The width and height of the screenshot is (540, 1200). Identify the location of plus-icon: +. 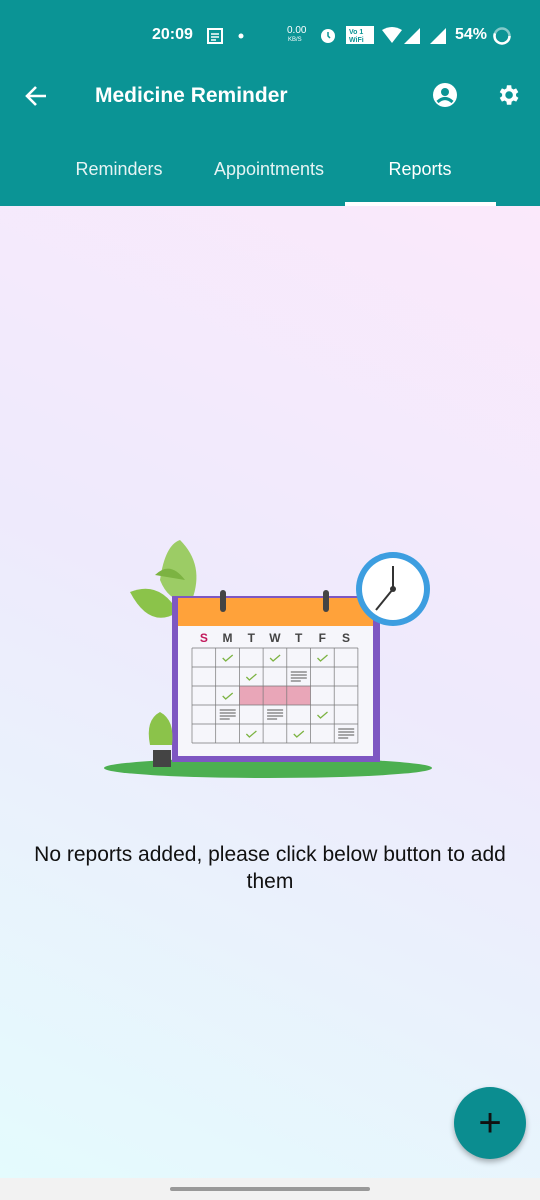
(490, 1123).